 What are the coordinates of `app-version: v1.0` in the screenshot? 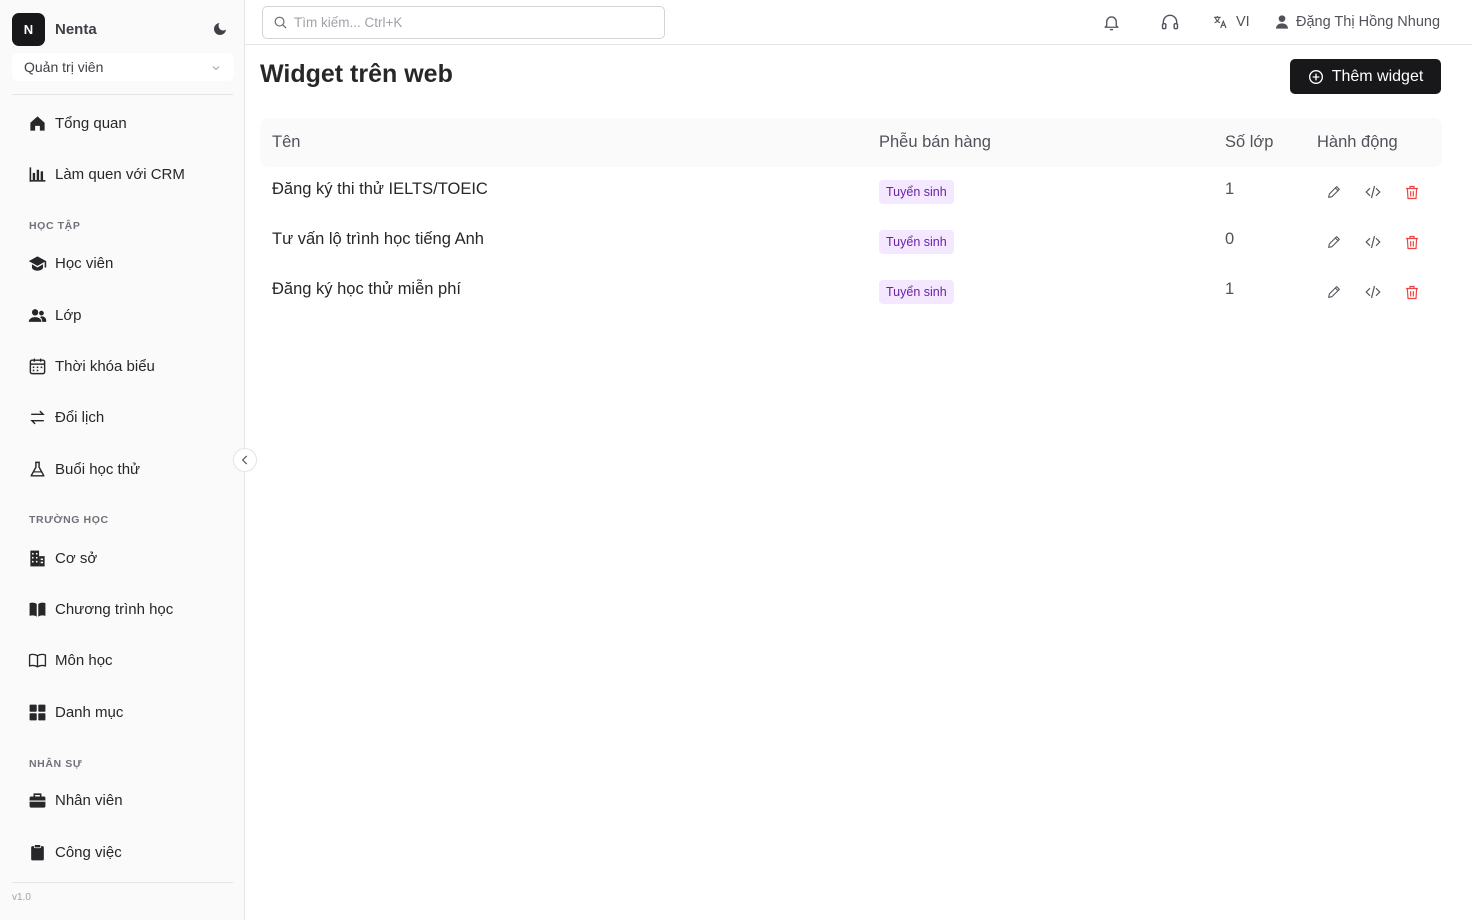 It's located at (21, 897).